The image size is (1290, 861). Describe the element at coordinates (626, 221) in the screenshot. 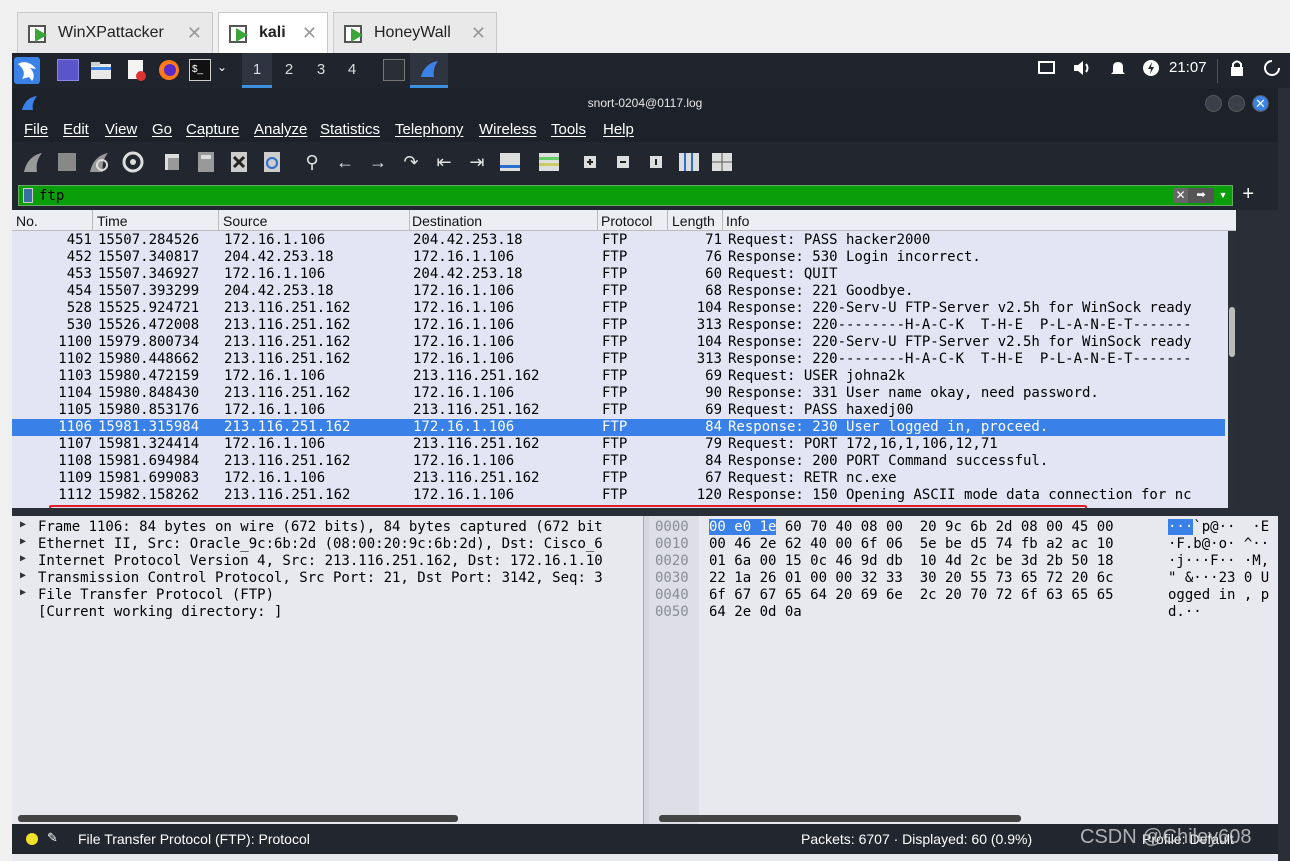

I see `column-header-protocol: Protocol` at that location.